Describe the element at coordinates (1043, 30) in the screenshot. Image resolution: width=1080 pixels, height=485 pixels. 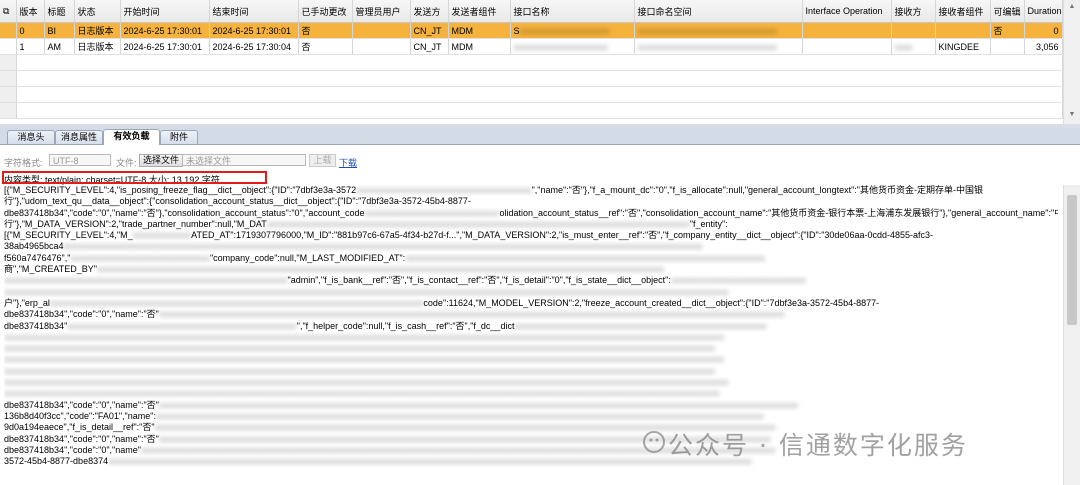
I see `duration-cell: 0` at that location.